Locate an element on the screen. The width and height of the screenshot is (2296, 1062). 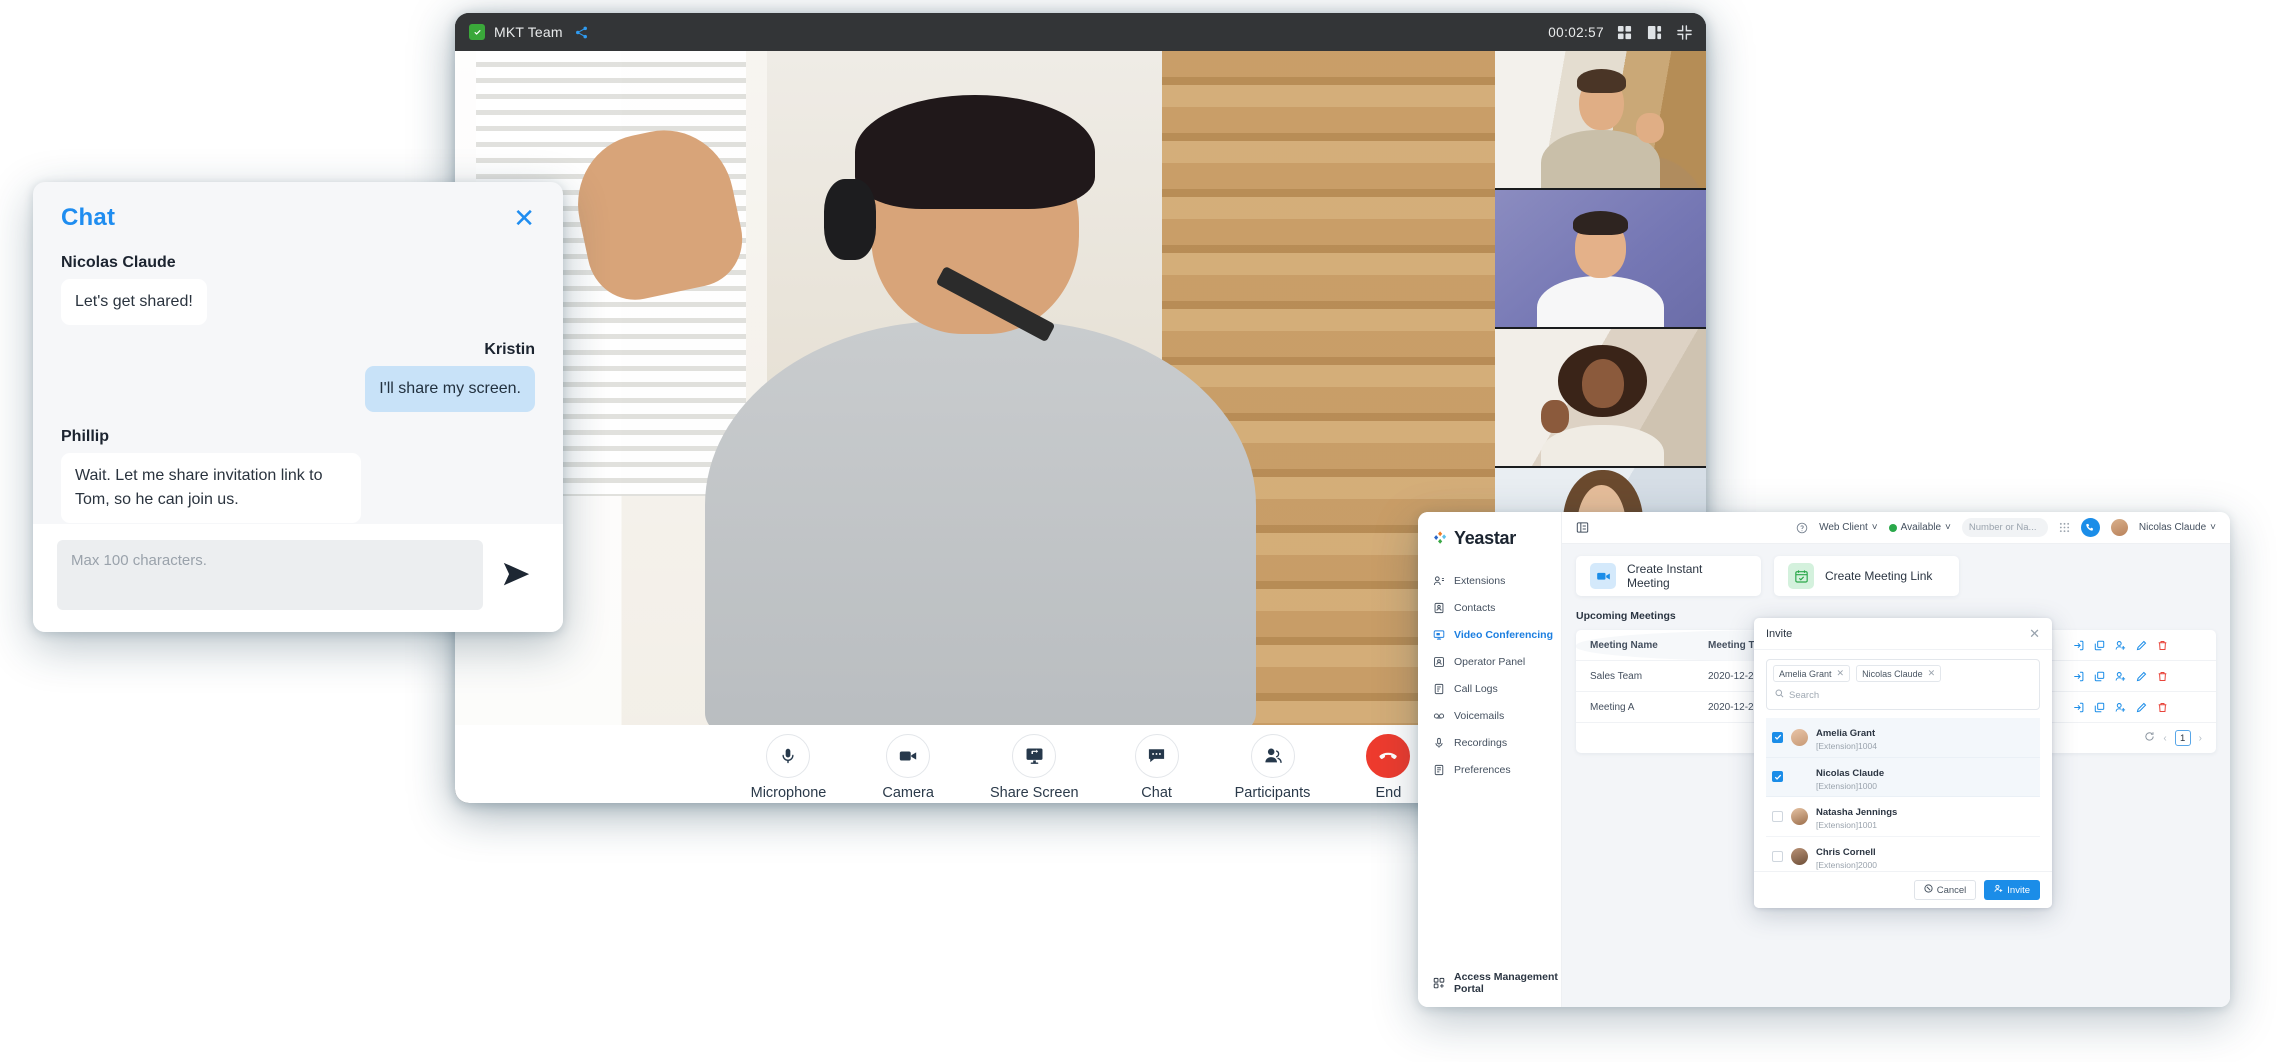
sidebar-item-contacts: Contacts is located at coordinates (1489, 607).